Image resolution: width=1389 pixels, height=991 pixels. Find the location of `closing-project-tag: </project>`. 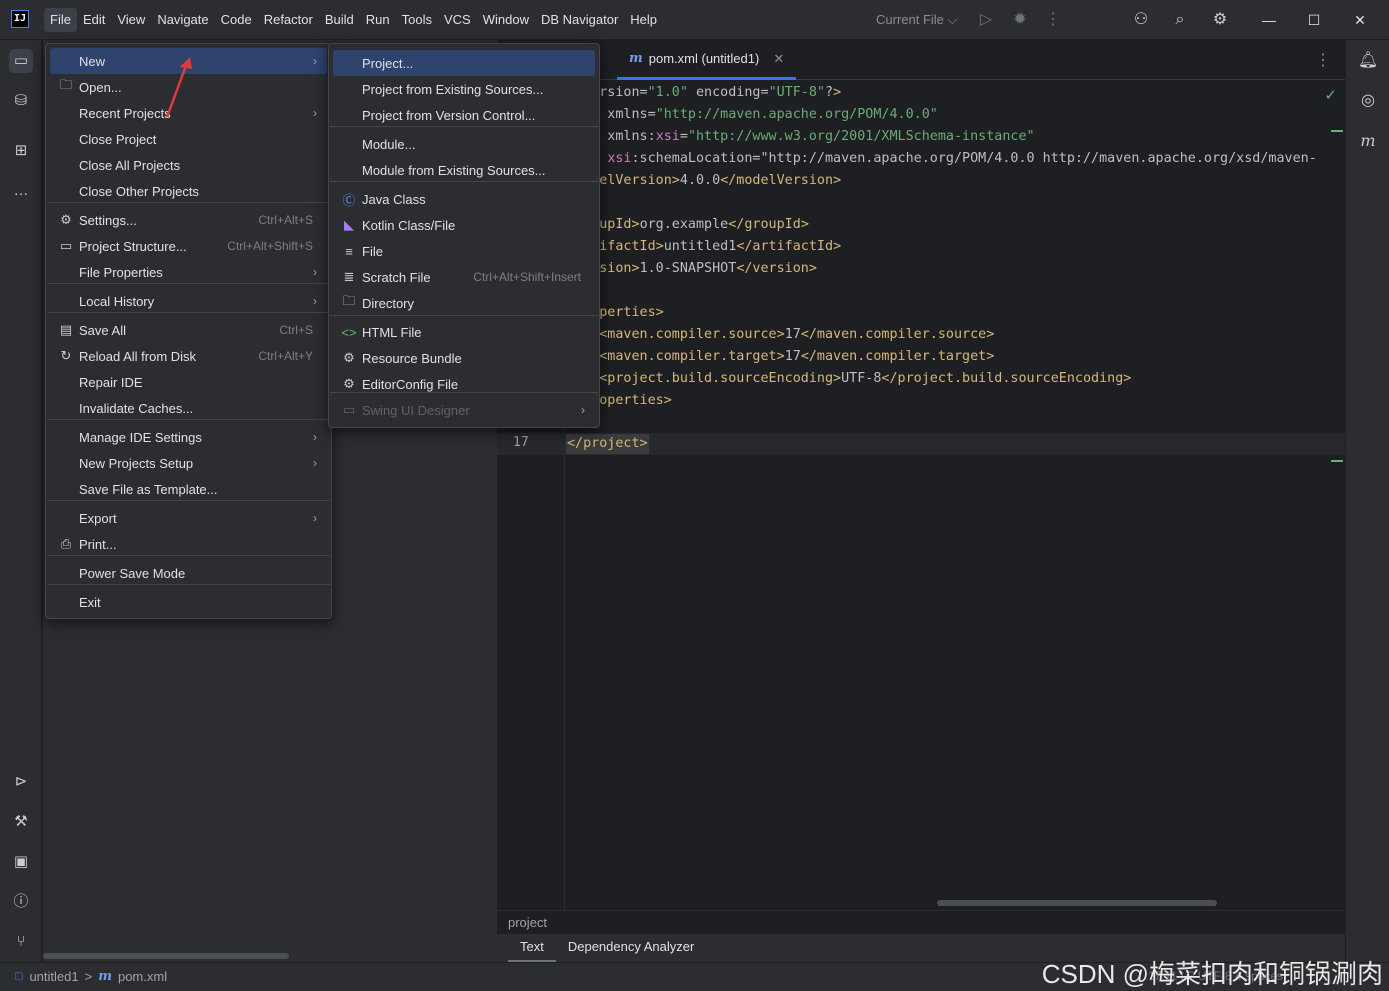

closing-project-tag: </project> is located at coordinates (607, 444).